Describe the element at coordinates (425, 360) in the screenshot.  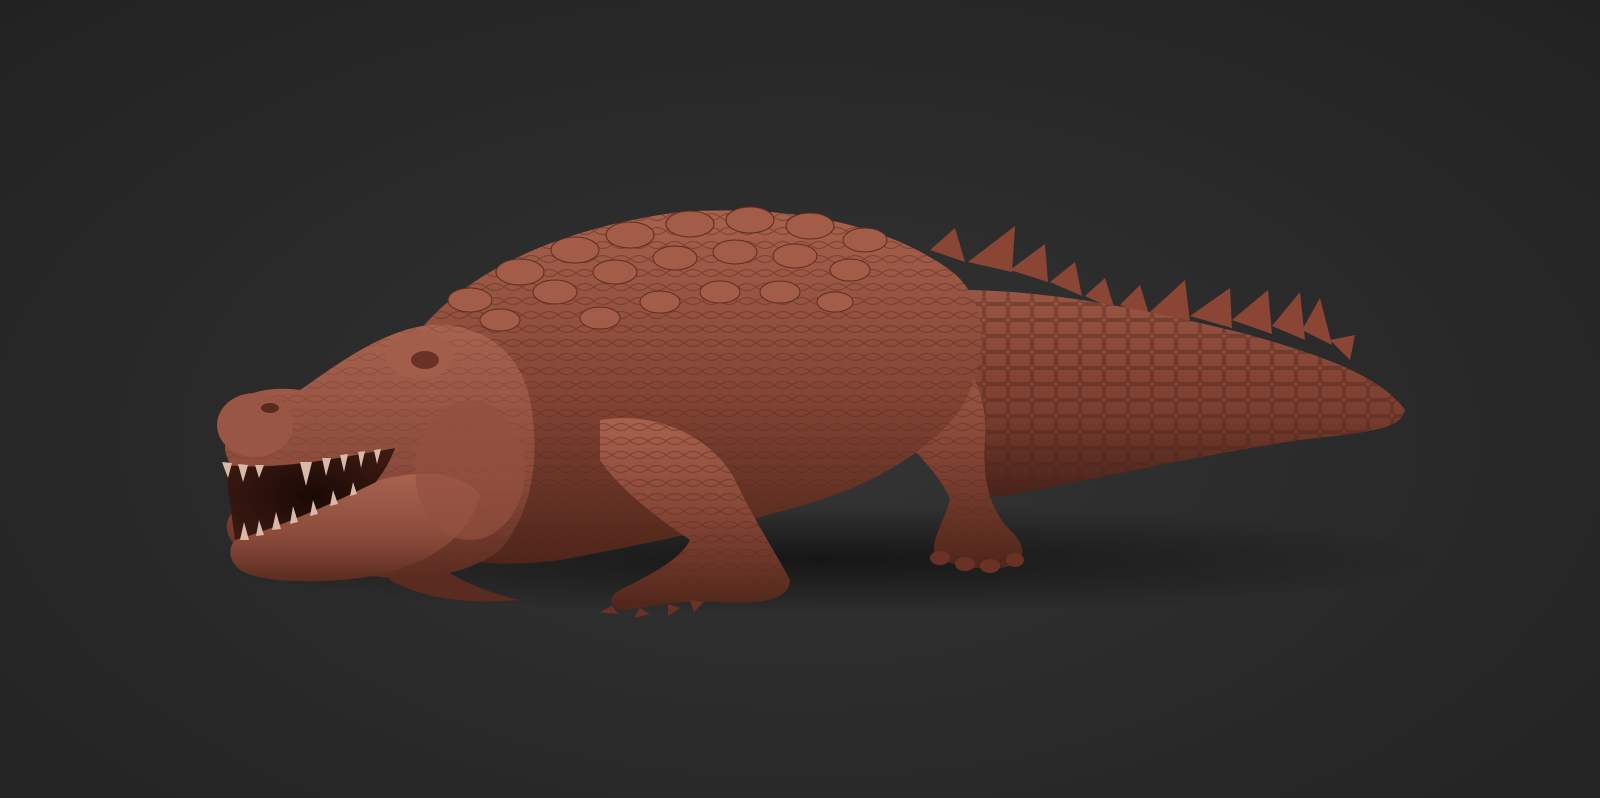
I see `eye-icon` at that location.